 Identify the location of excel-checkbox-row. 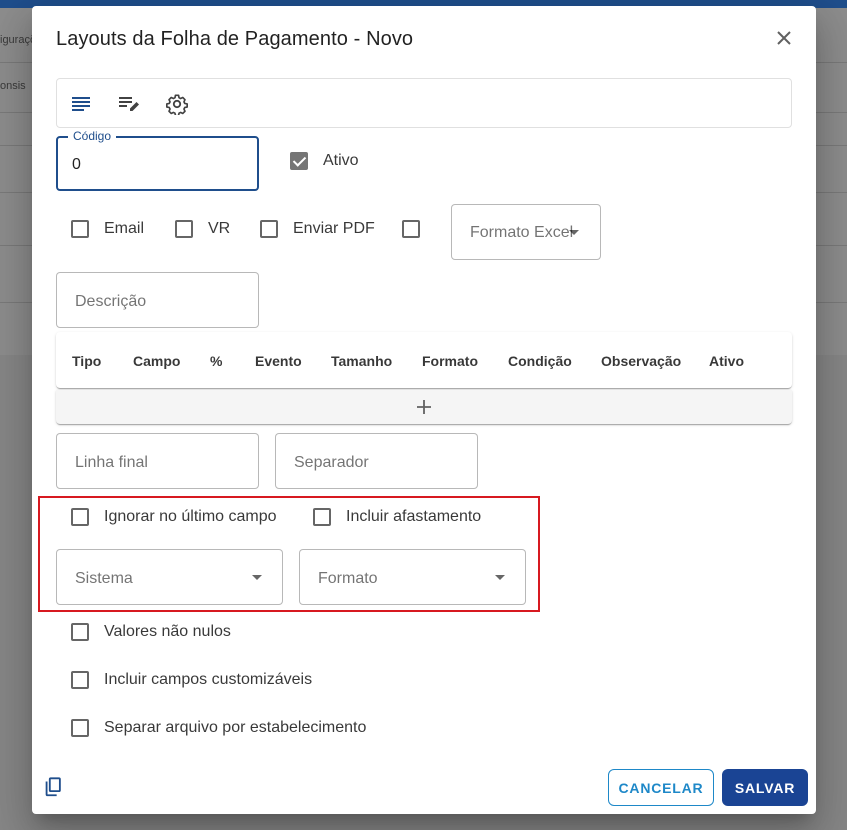
(411, 229).